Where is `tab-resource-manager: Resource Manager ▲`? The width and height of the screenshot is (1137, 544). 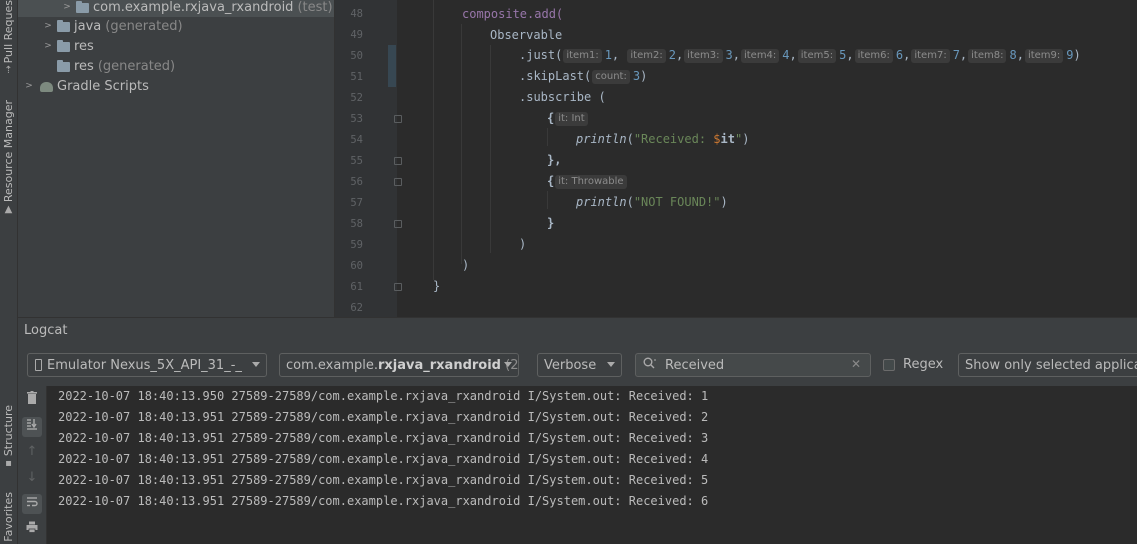 tab-resource-manager: Resource Manager ▲ is located at coordinates (8, 157).